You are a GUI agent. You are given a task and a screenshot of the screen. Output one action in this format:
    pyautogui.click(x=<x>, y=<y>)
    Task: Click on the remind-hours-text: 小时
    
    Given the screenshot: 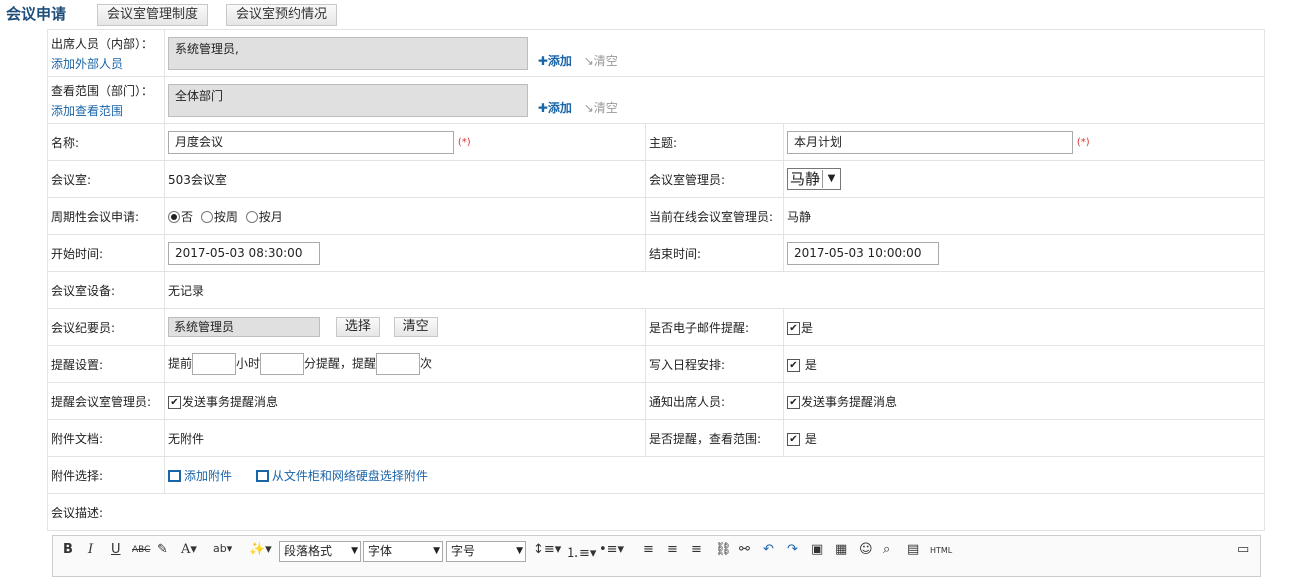 What is the action you would take?
    pyautogui.click(x=248, y=363)
    